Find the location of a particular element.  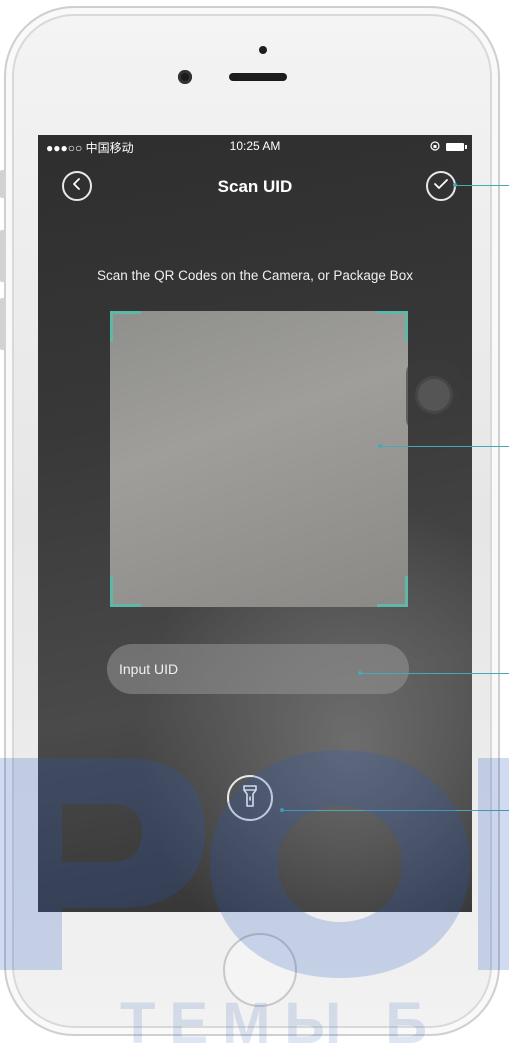

status-right is located at coordinates (448, 147).